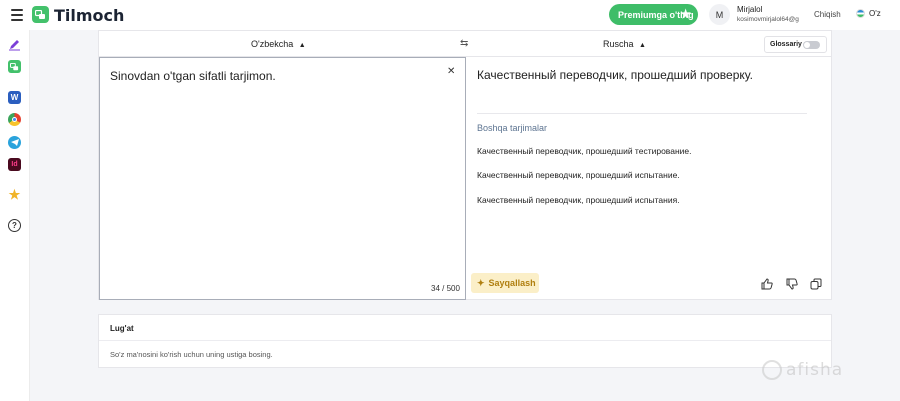  Describe the element at coordinates (445, 288) in the screenshot. I see `char-counter: 34 / 500` at that location.